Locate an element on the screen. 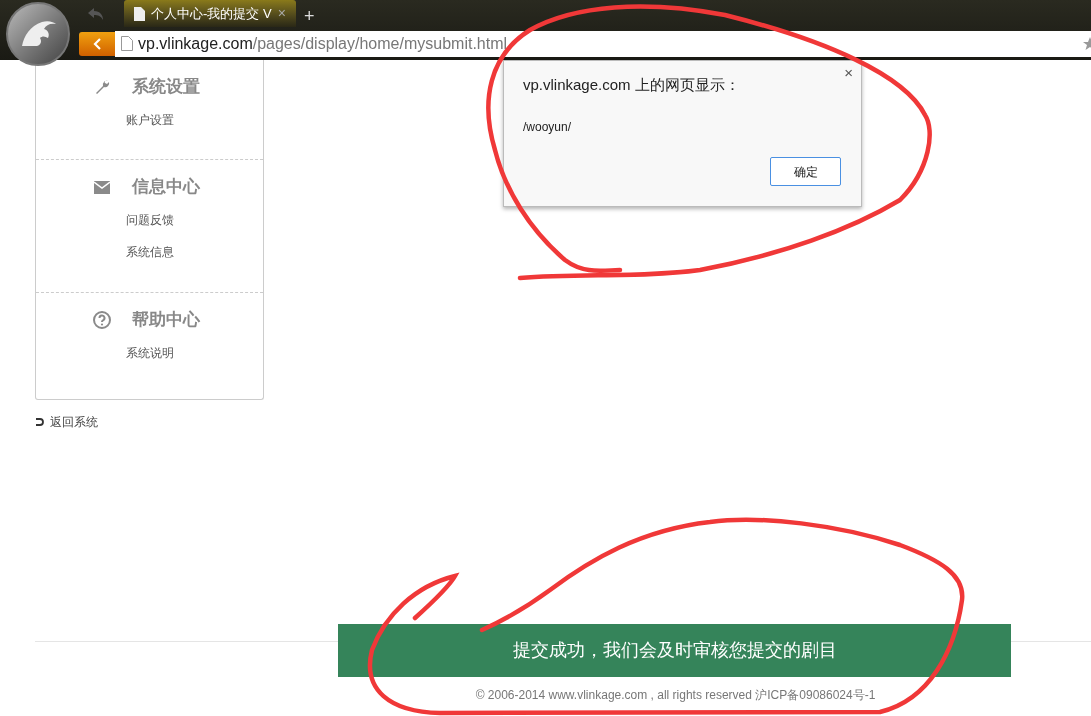 This screenshot has height=716, width=1091. close-tab-button: × is located at coordinates (281, 13).